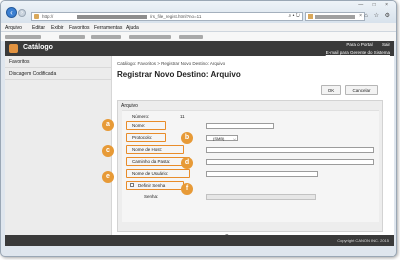 This screenshot has width=400, height=260. Describe the element at coordinates (199, 251) in the screenshot. I see `browser-statusbar` at that location.